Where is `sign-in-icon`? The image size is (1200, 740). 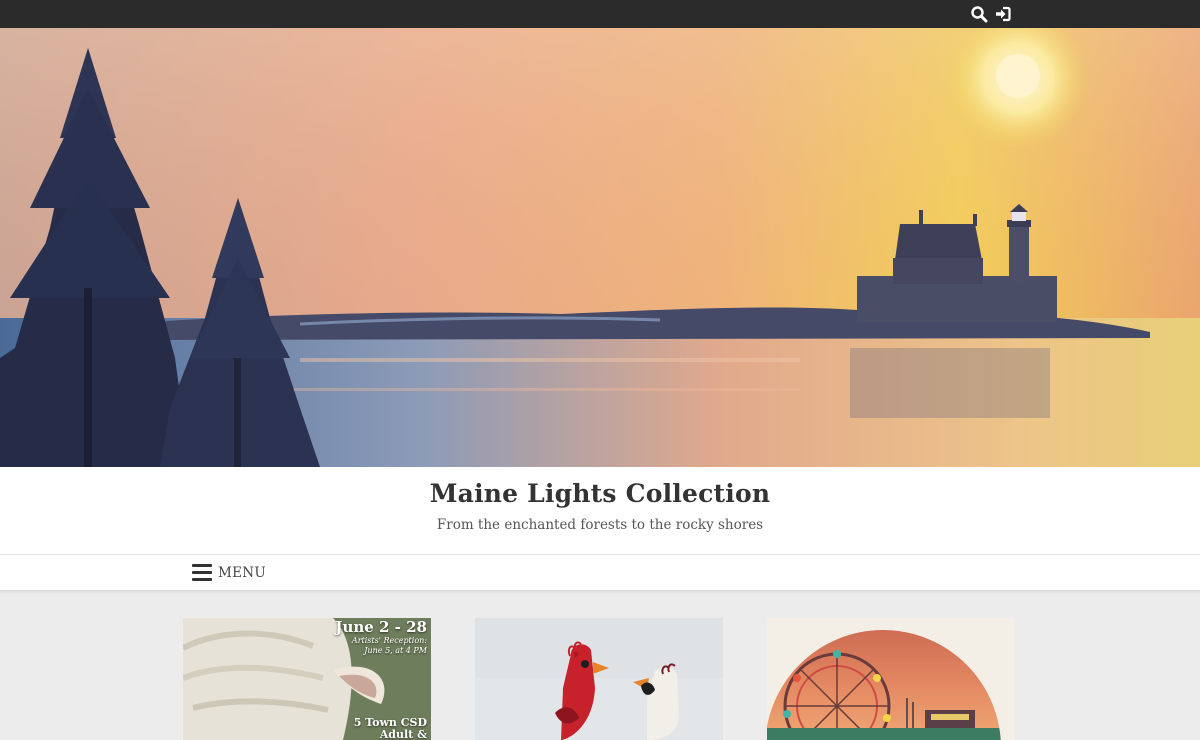 sign-in-icon is located at coordinates (1003, 14).